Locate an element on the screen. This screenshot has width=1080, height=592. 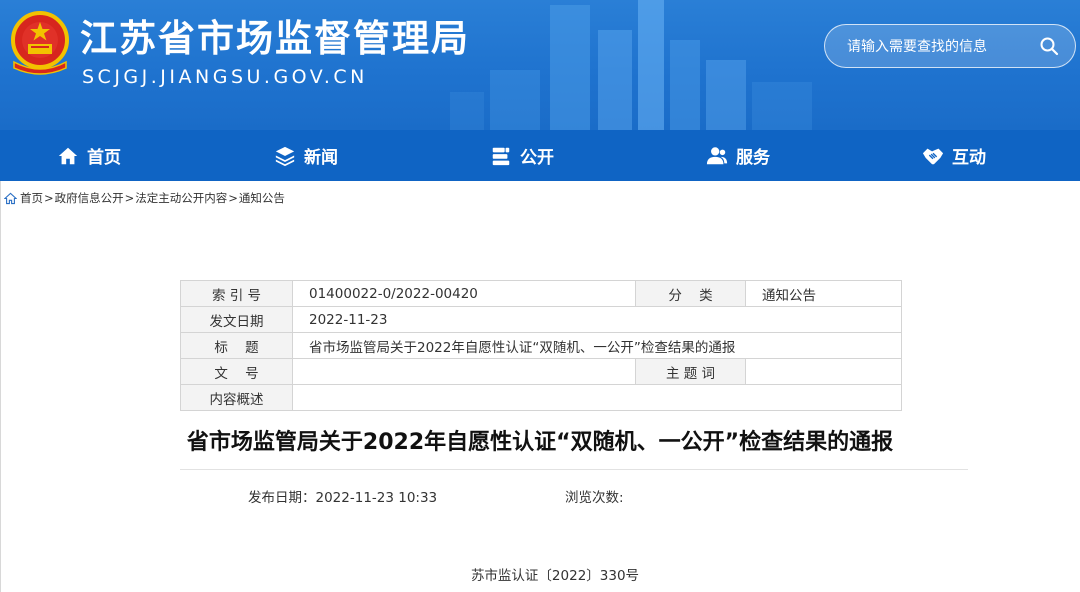
docno-value is located at coordinates (464, 371).